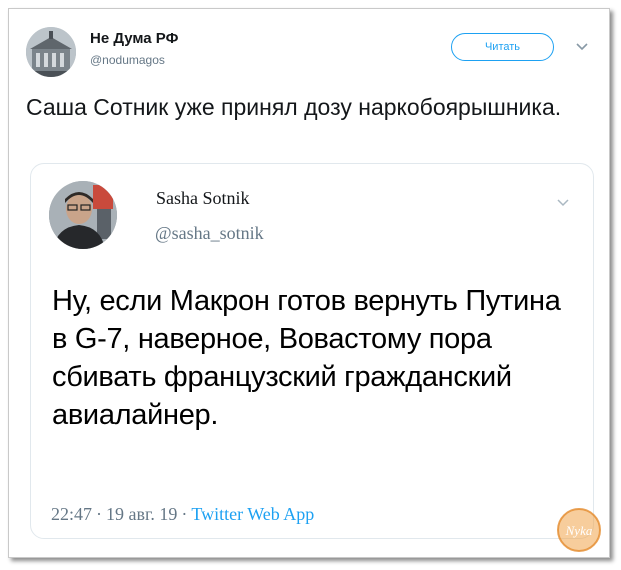 Image resolution: width=621 pixels, height=570 pixels. I want to click on follow-button: Читать, so click(502, 47).